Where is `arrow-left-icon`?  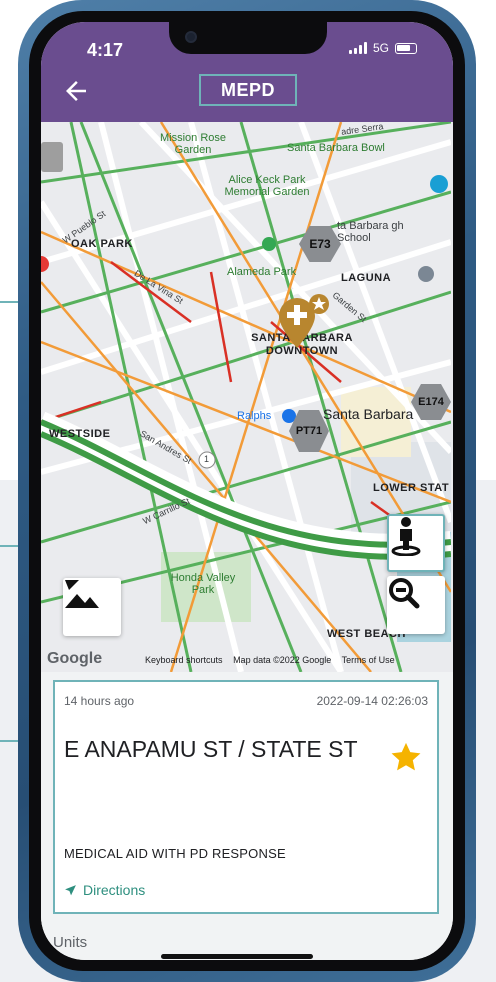
arrow-left-icon is located at coordinates (76, 91).